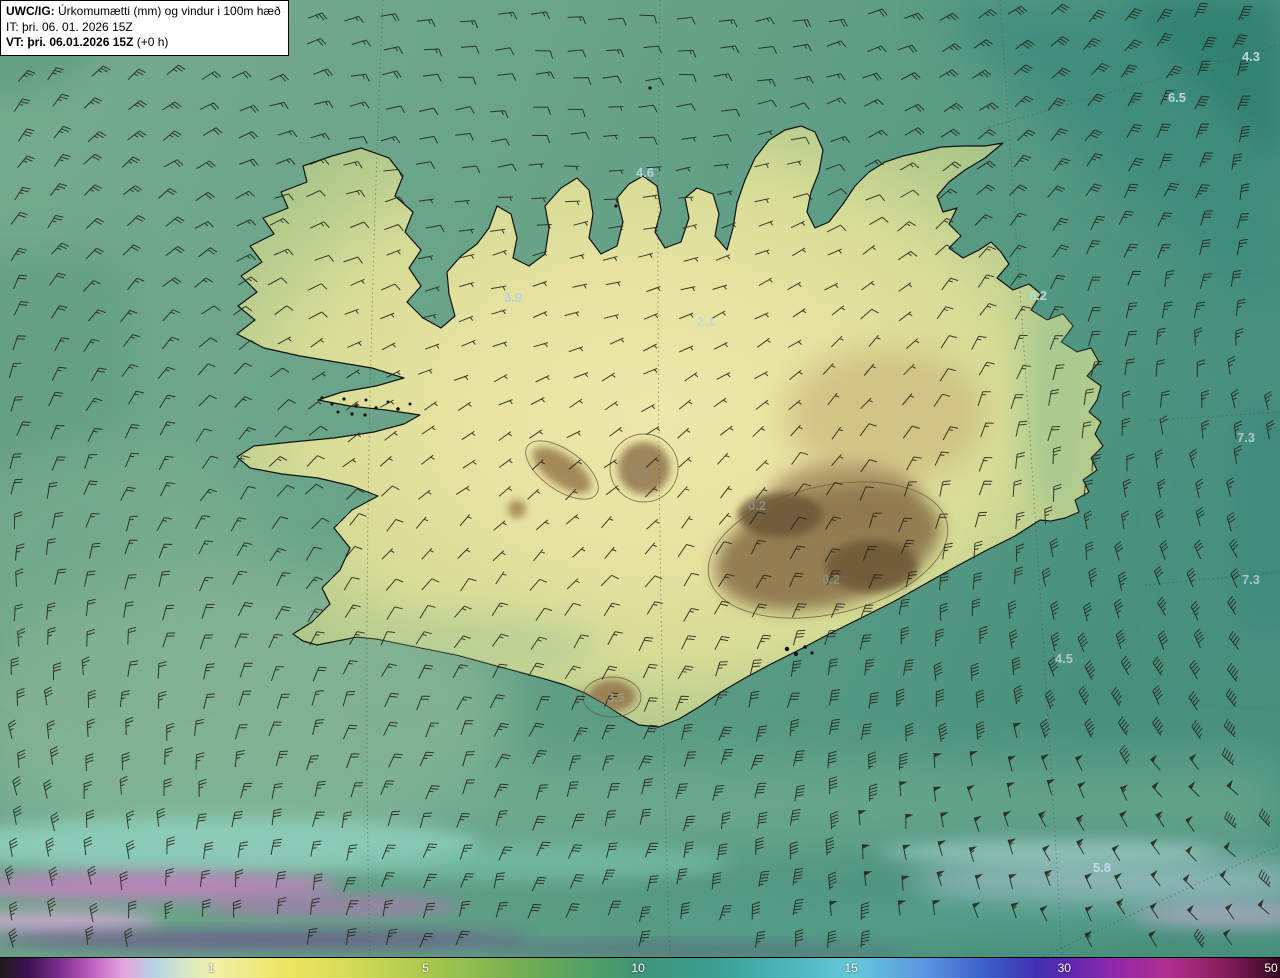  What do you see at coordinates (70, 42) in the screenshot?
I see `valid-time: VT: þri. 06.01.2026 15Z` at bounding box center [70, 42].